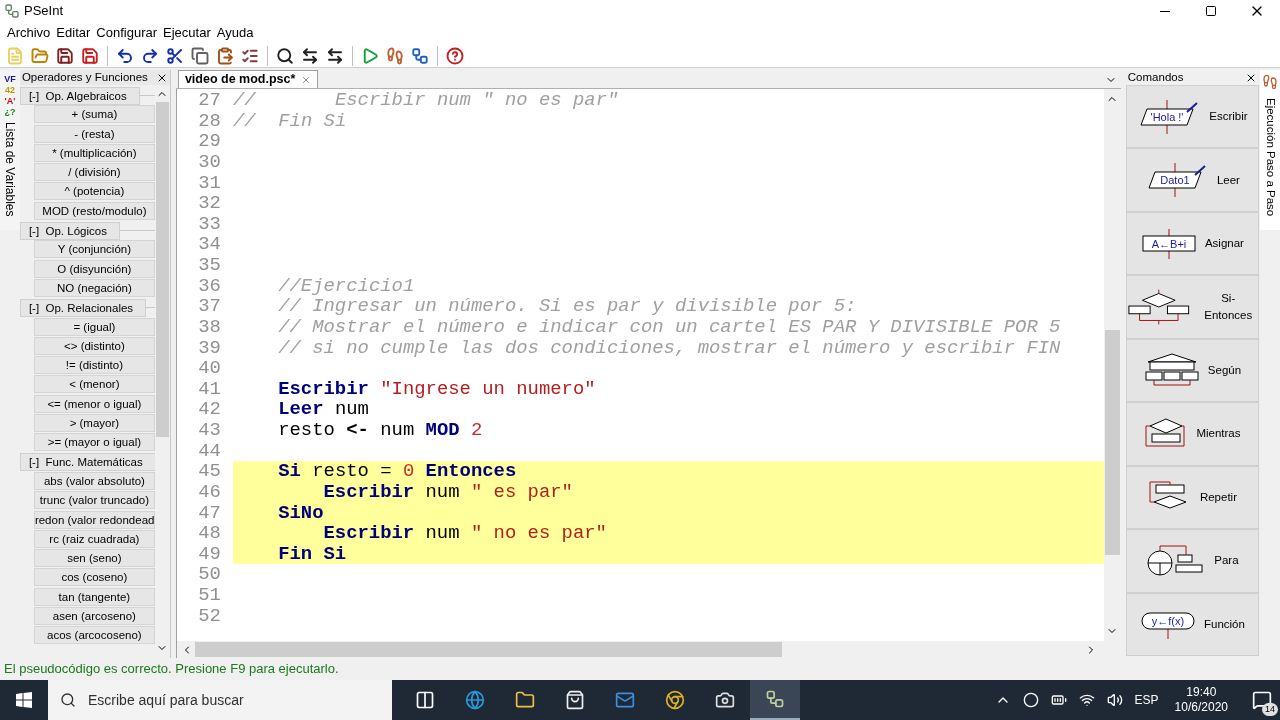 Image resolution: width=1280 pixels, height=720 pixels. Describe the element at coordinates (1192, 243) in the screenshot. I see `command-button: A←B+i Asignar` at that location.